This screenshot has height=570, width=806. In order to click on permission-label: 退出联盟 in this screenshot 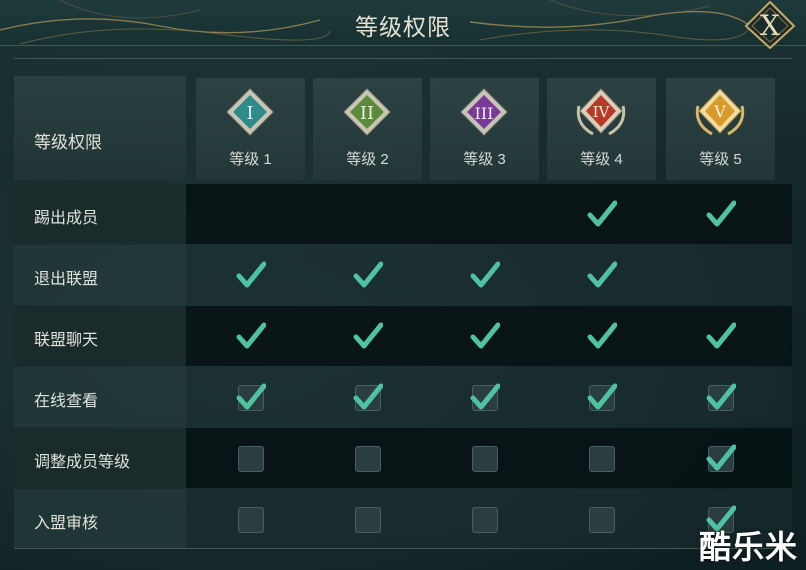, I will do `click(66, 279)`.